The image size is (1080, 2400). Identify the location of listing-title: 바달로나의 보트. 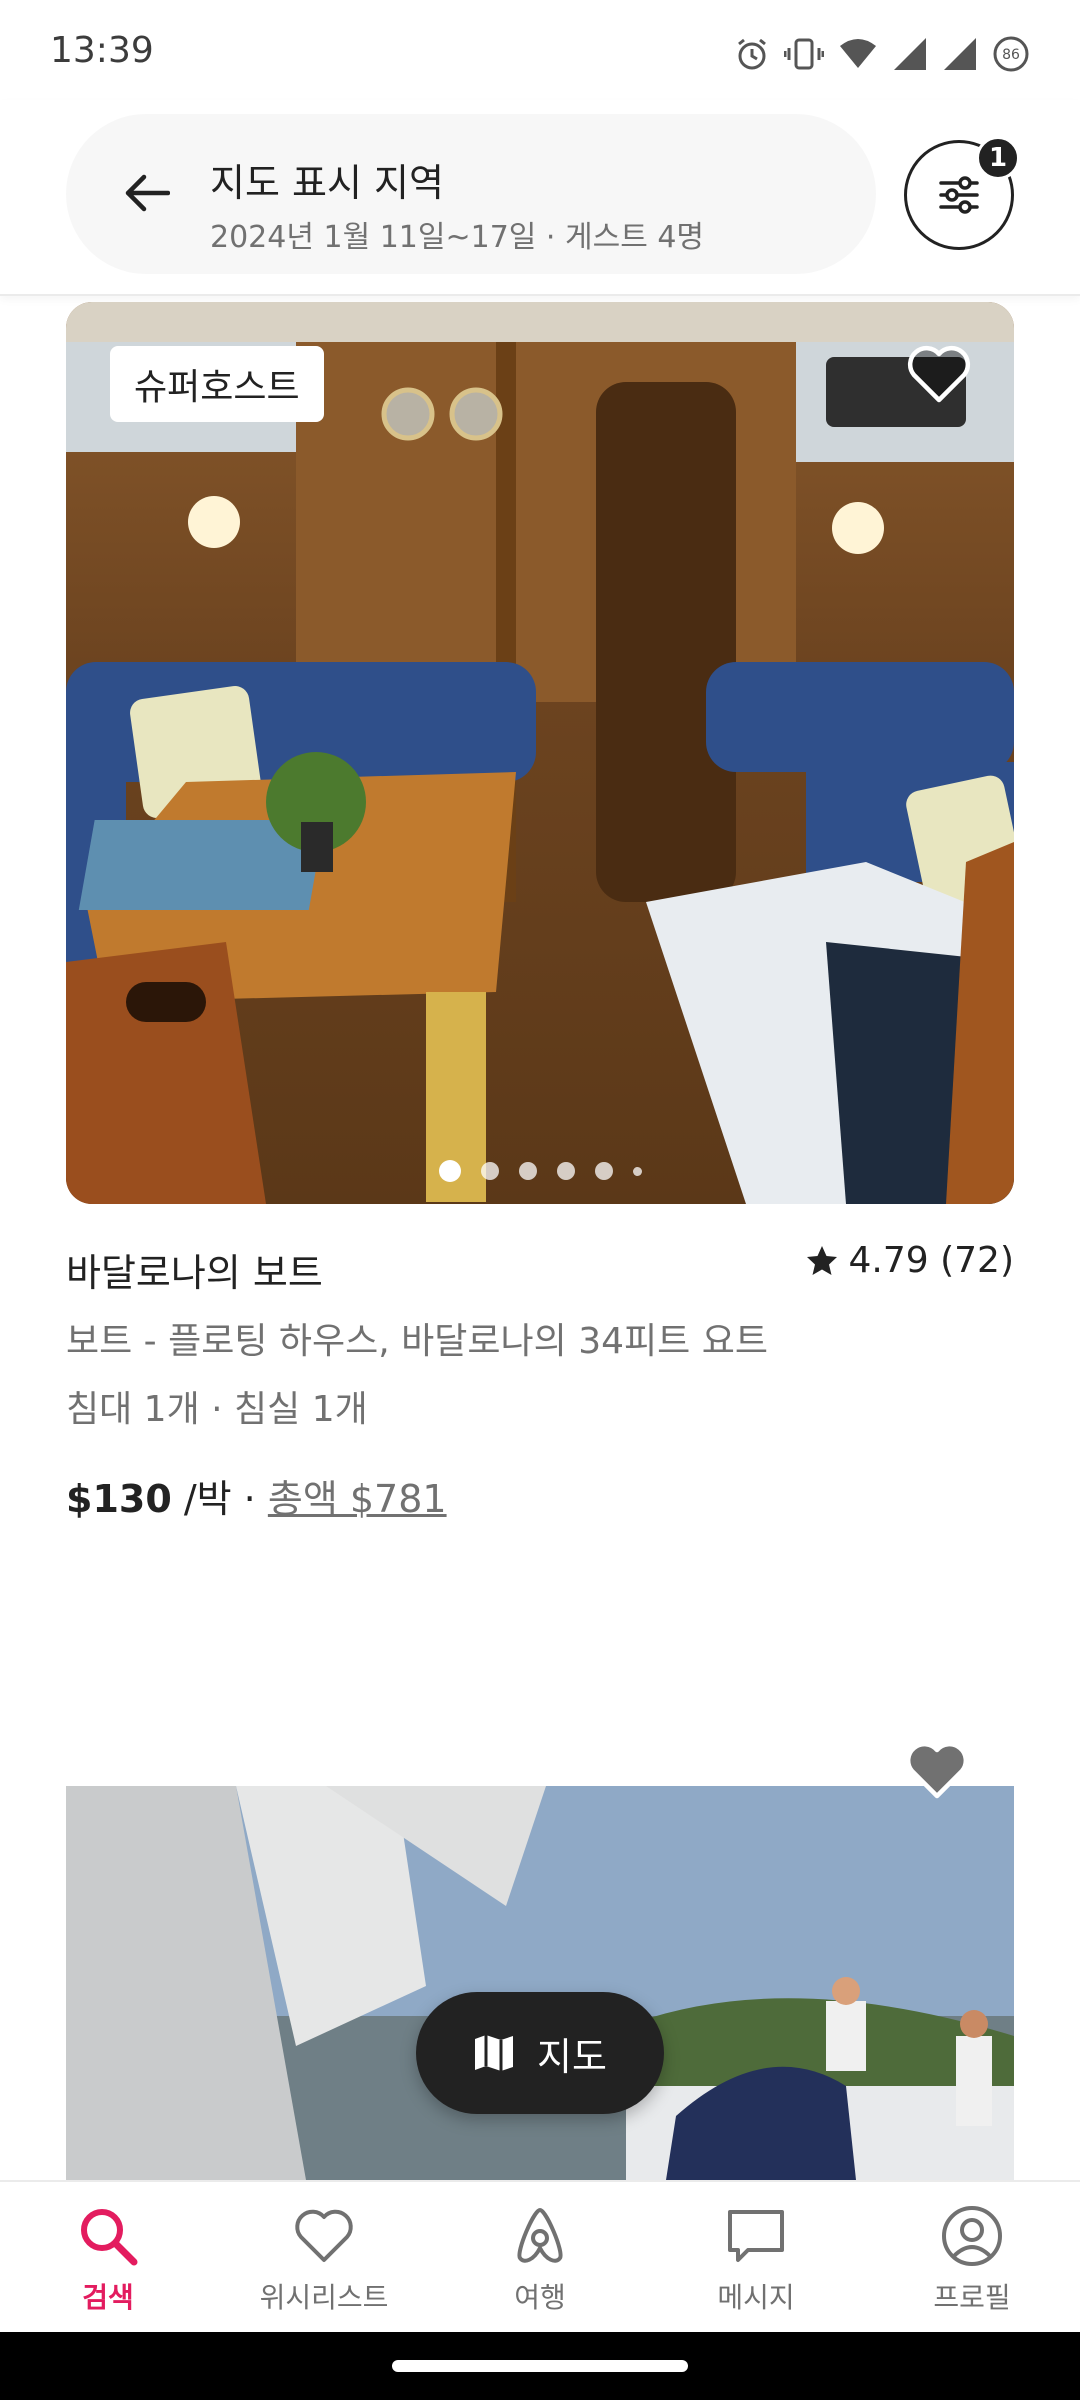
(194, 1269).